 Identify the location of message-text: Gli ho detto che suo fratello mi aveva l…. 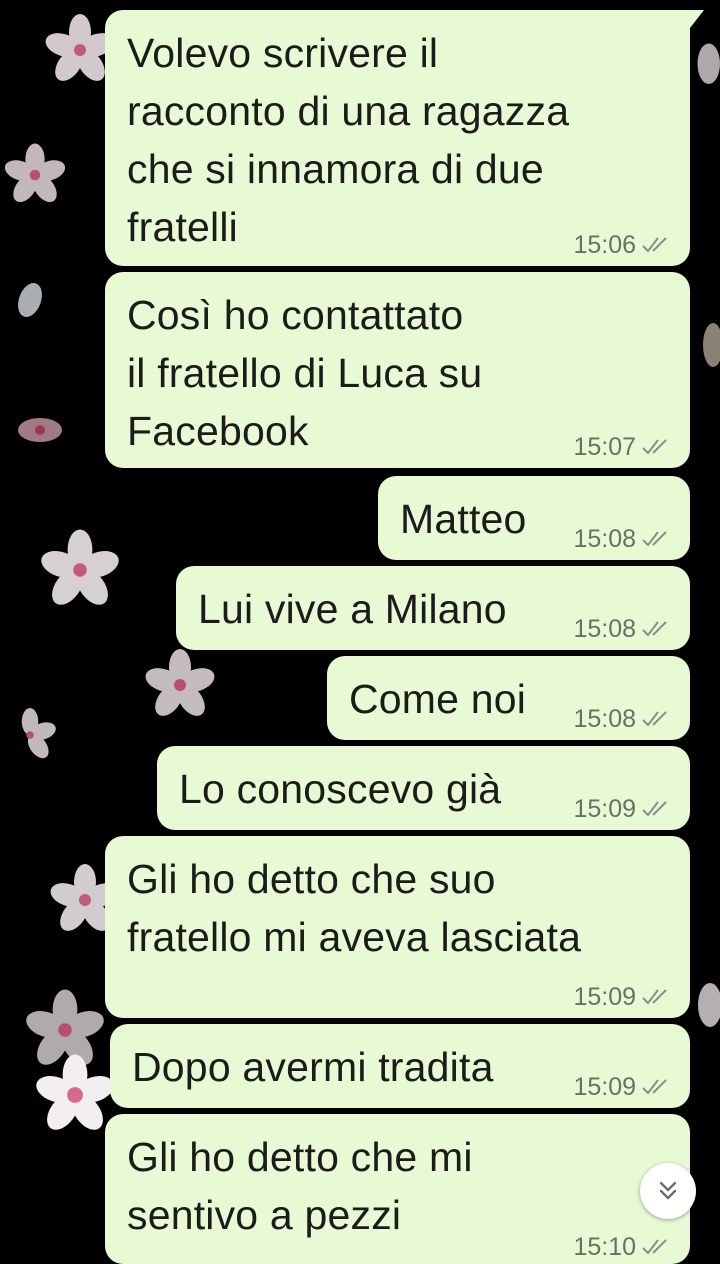
(397, 908).